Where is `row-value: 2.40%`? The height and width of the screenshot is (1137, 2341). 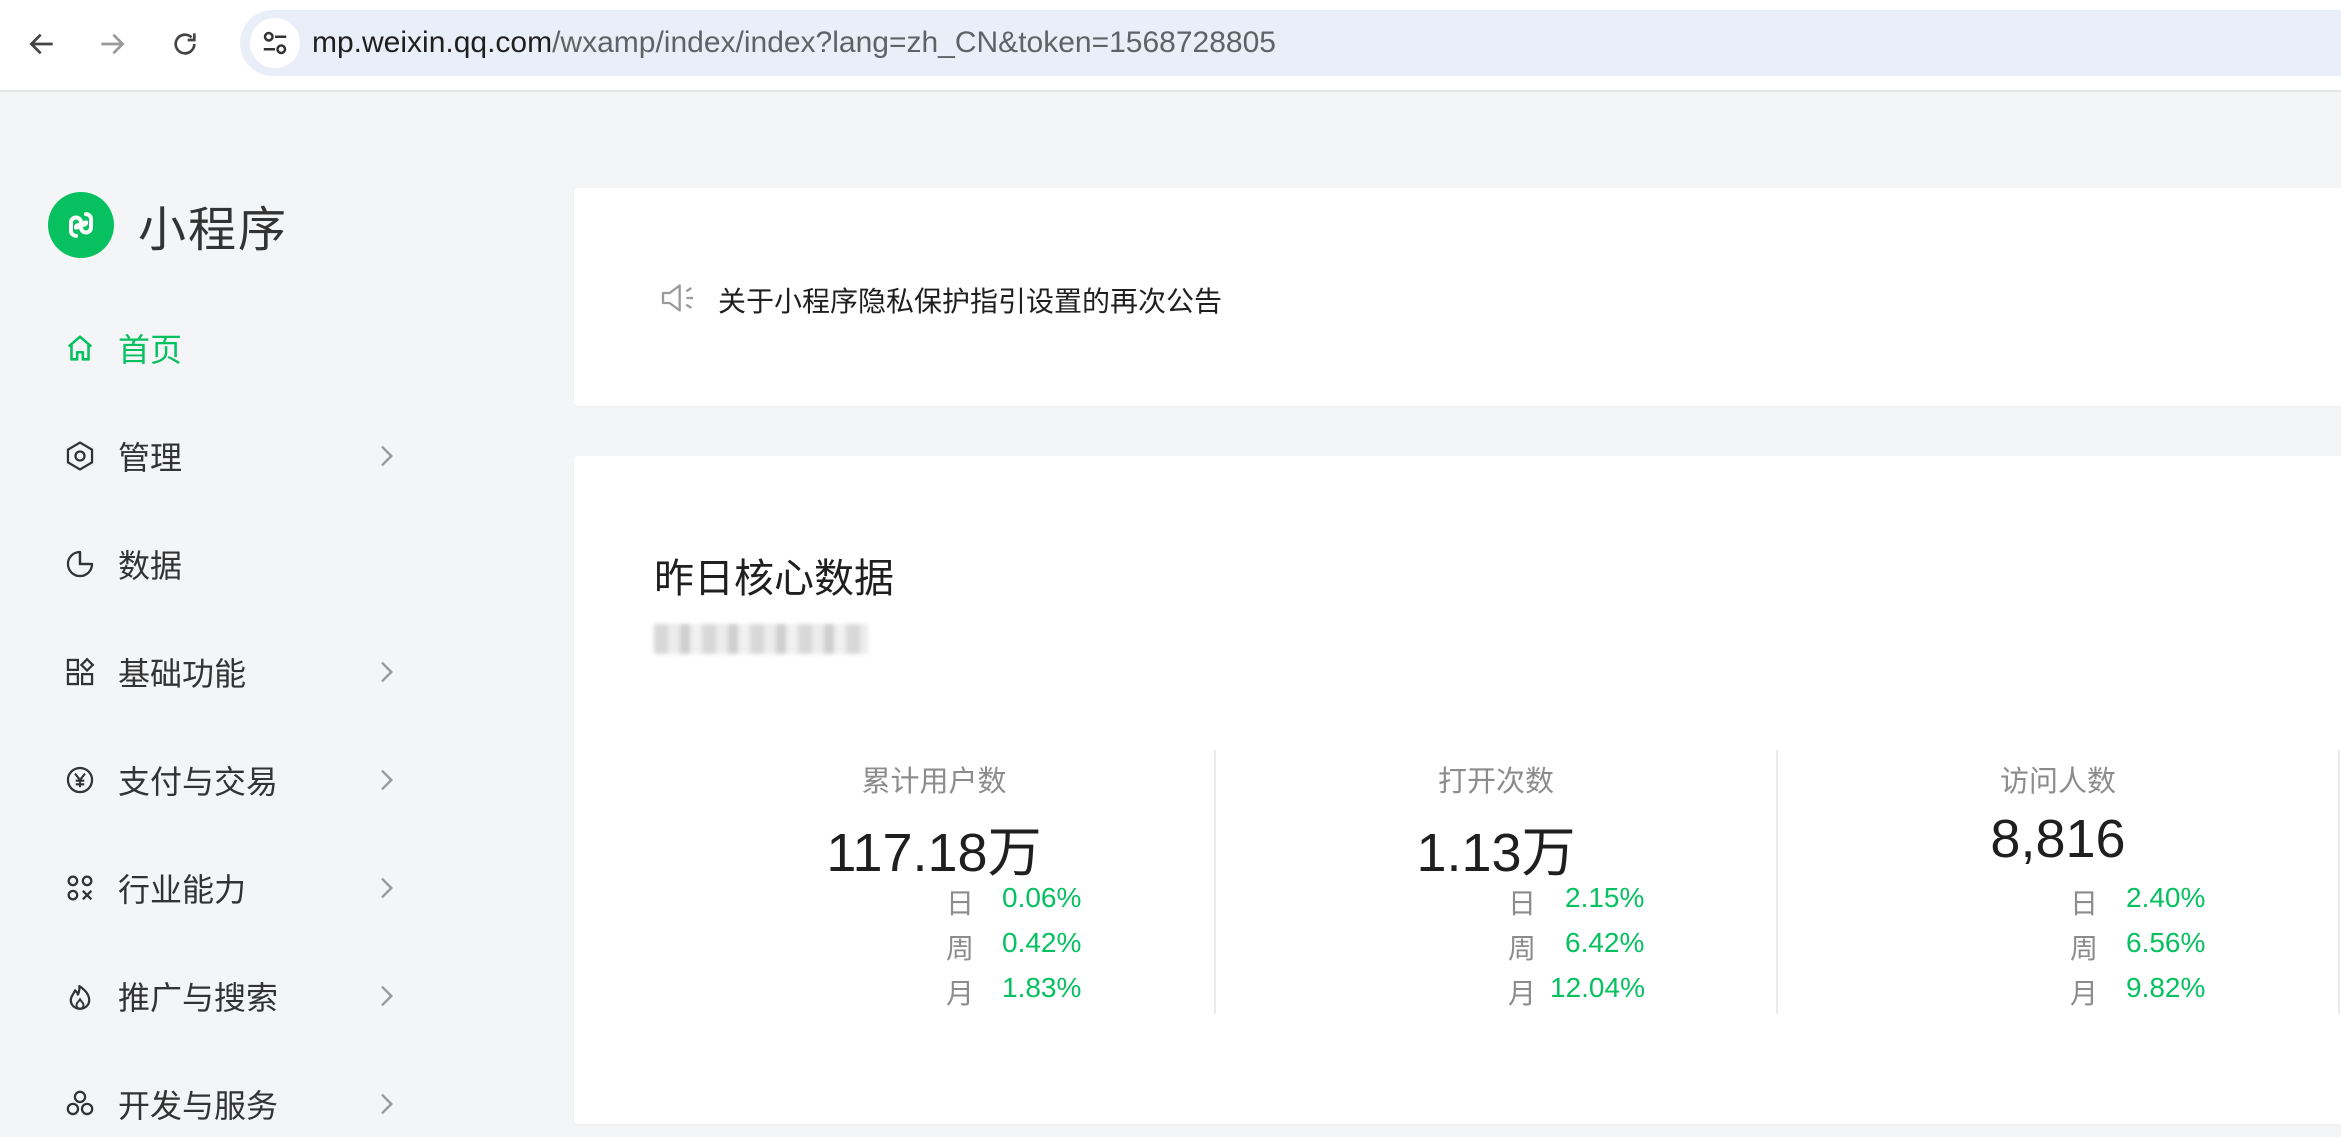 row-value: 2.40% is located at coordinates (2166, 897).